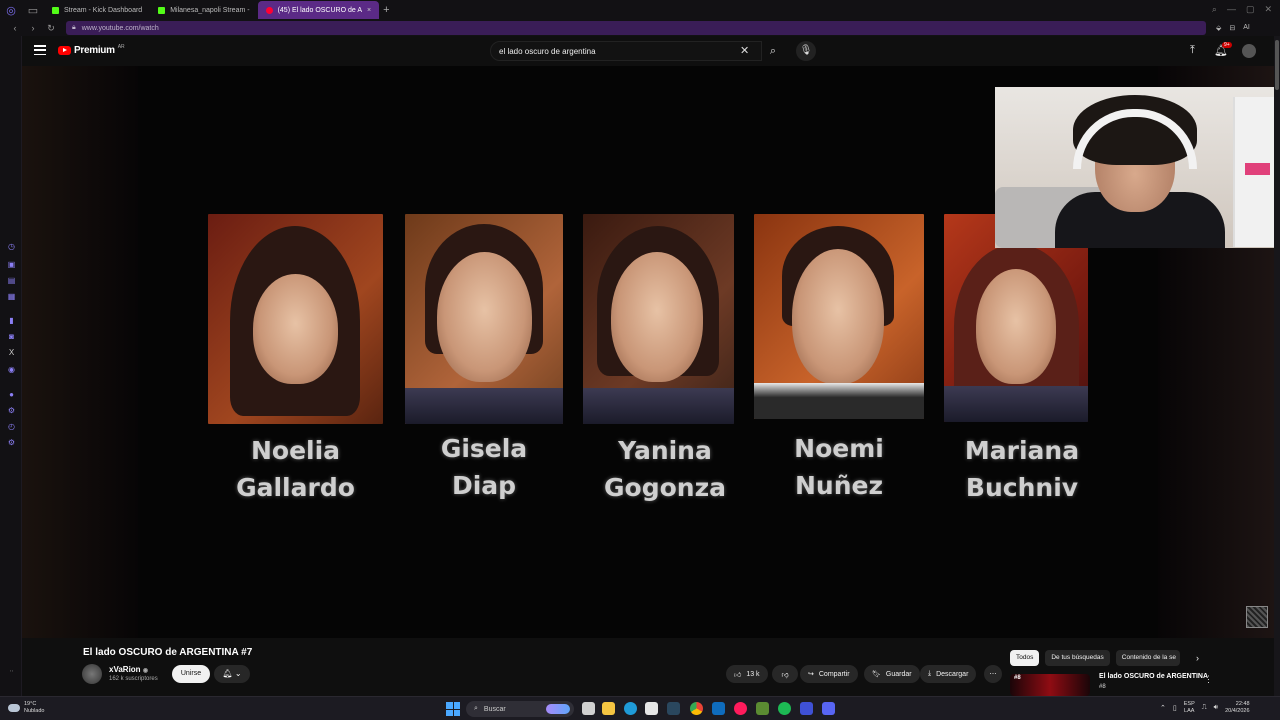 The image size is (1280, 720). Describe the element at coordinates (11, 10) in the screenshot. I see `browser-logo-icon: ◎` at that location.